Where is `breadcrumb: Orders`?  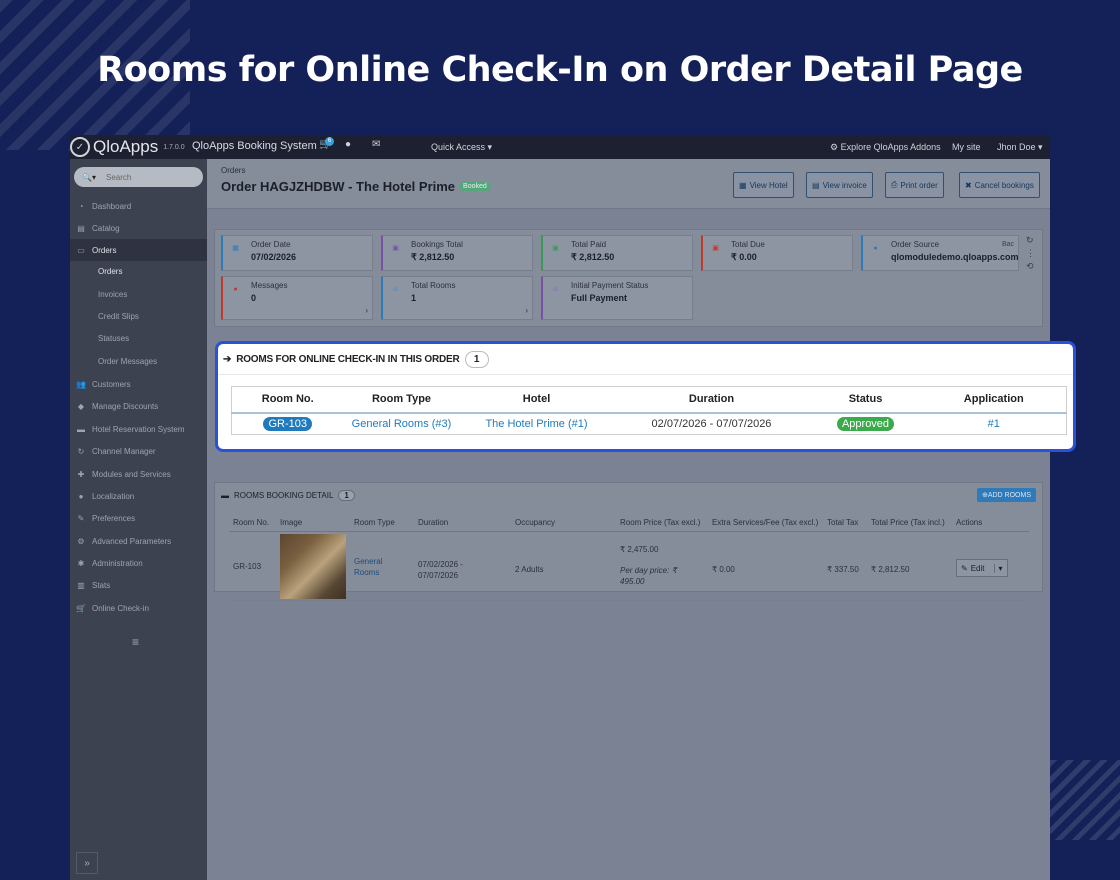 breadcrumb: Orders is located at coordinates (233, 170).